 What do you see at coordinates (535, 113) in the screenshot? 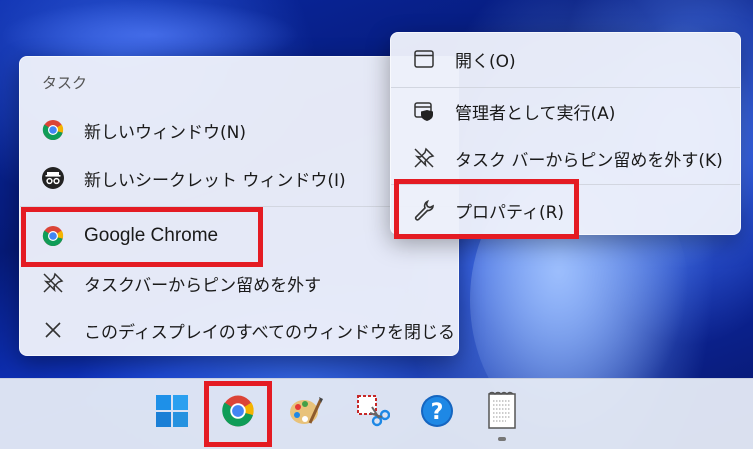
I see `ctx-item-label: 管理者として実行(A)` at bounding box center [535, 113].